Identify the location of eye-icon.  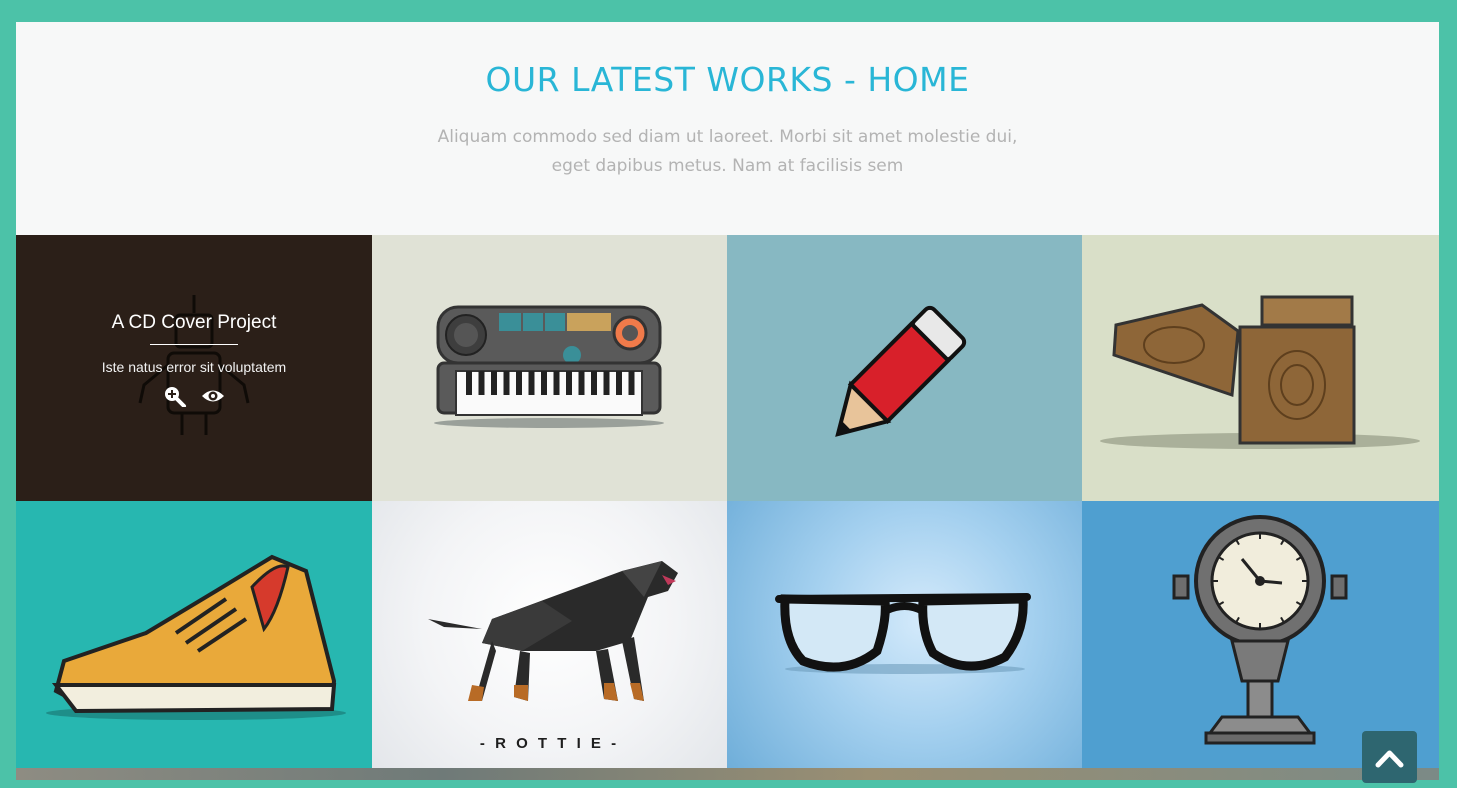
(213, 396).